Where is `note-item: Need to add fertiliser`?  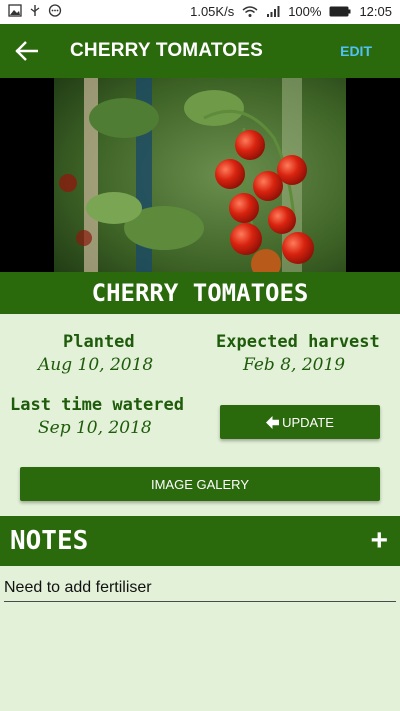 note-item: Need to add fertiliser is located at coordinates (200, 590).